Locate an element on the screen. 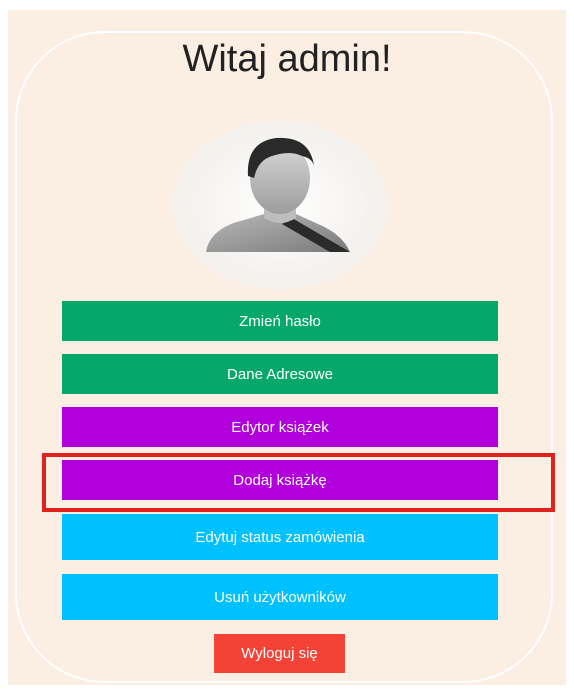 This screenshot has width=574, height=693. order-status-button: Edytuj status zamówienia is located at coordinates (280, 537).